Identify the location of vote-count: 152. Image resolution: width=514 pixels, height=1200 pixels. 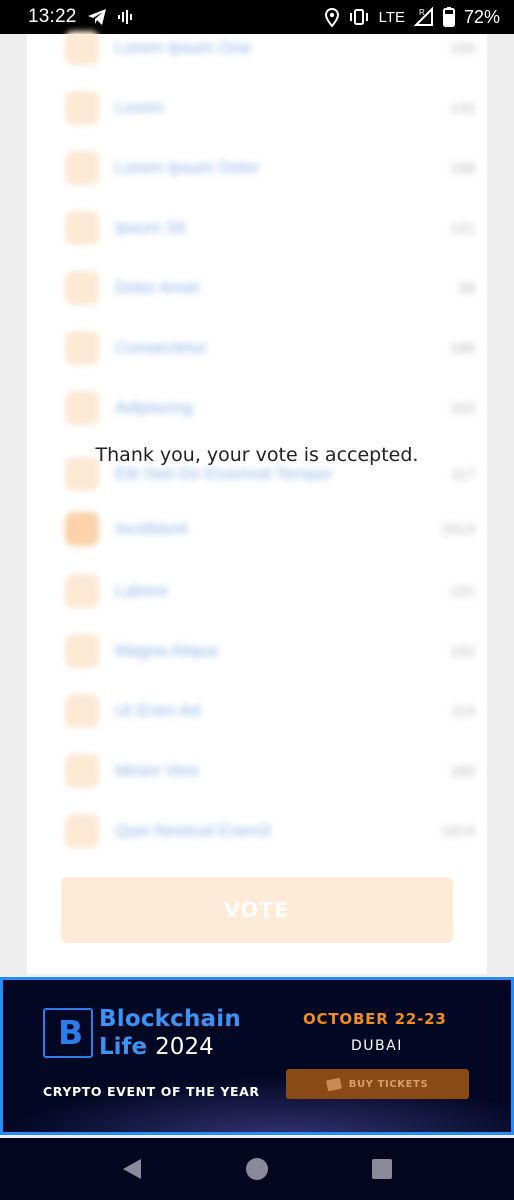
(462, 651).